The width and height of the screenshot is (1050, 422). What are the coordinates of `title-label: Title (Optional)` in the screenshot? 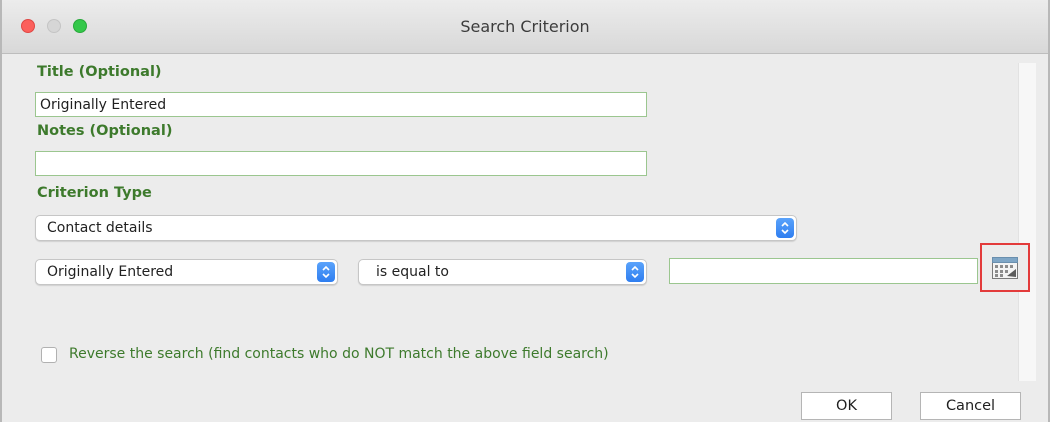 It's located at (99, 72).